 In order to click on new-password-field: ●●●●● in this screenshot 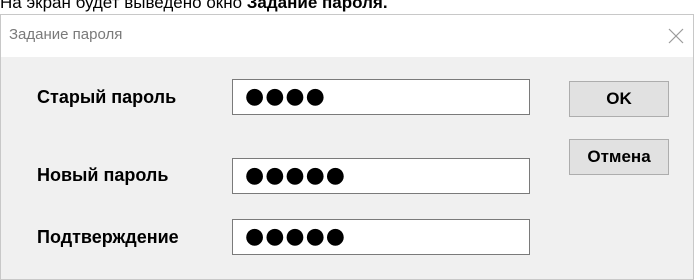, I will do `click(381, 176)`.